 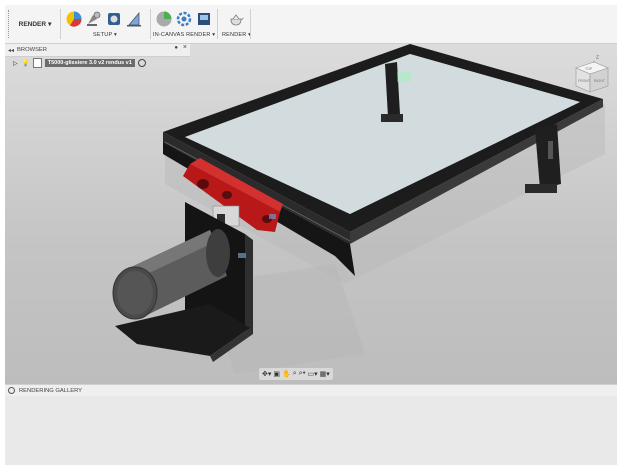 What do you see at coordinates (313, 374) in the screenshot?
I see `display-settings-icon: ▭▾` at bounding box center [313, 374].